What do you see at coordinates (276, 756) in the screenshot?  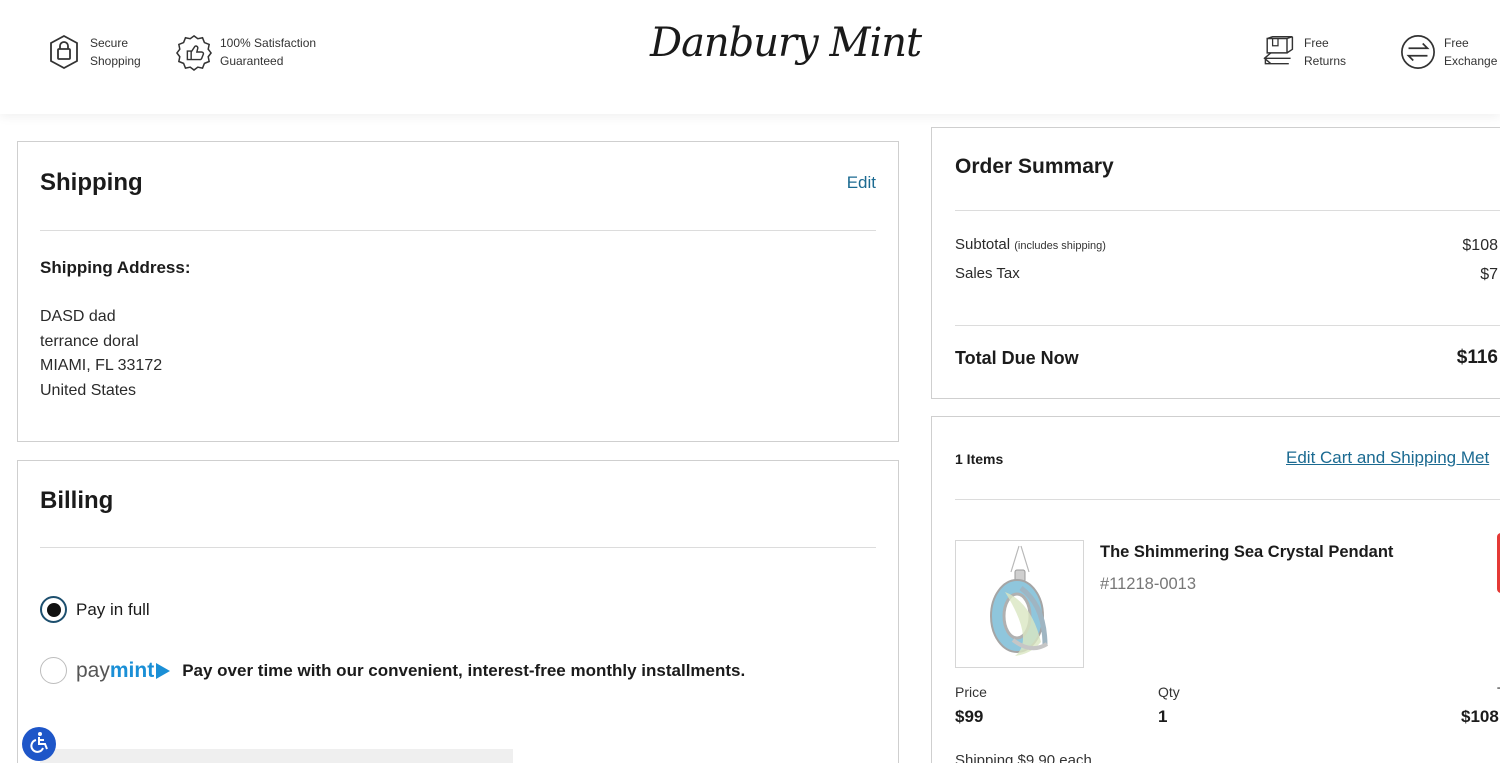 I see `payment-field` at bounding box center [276, 756].